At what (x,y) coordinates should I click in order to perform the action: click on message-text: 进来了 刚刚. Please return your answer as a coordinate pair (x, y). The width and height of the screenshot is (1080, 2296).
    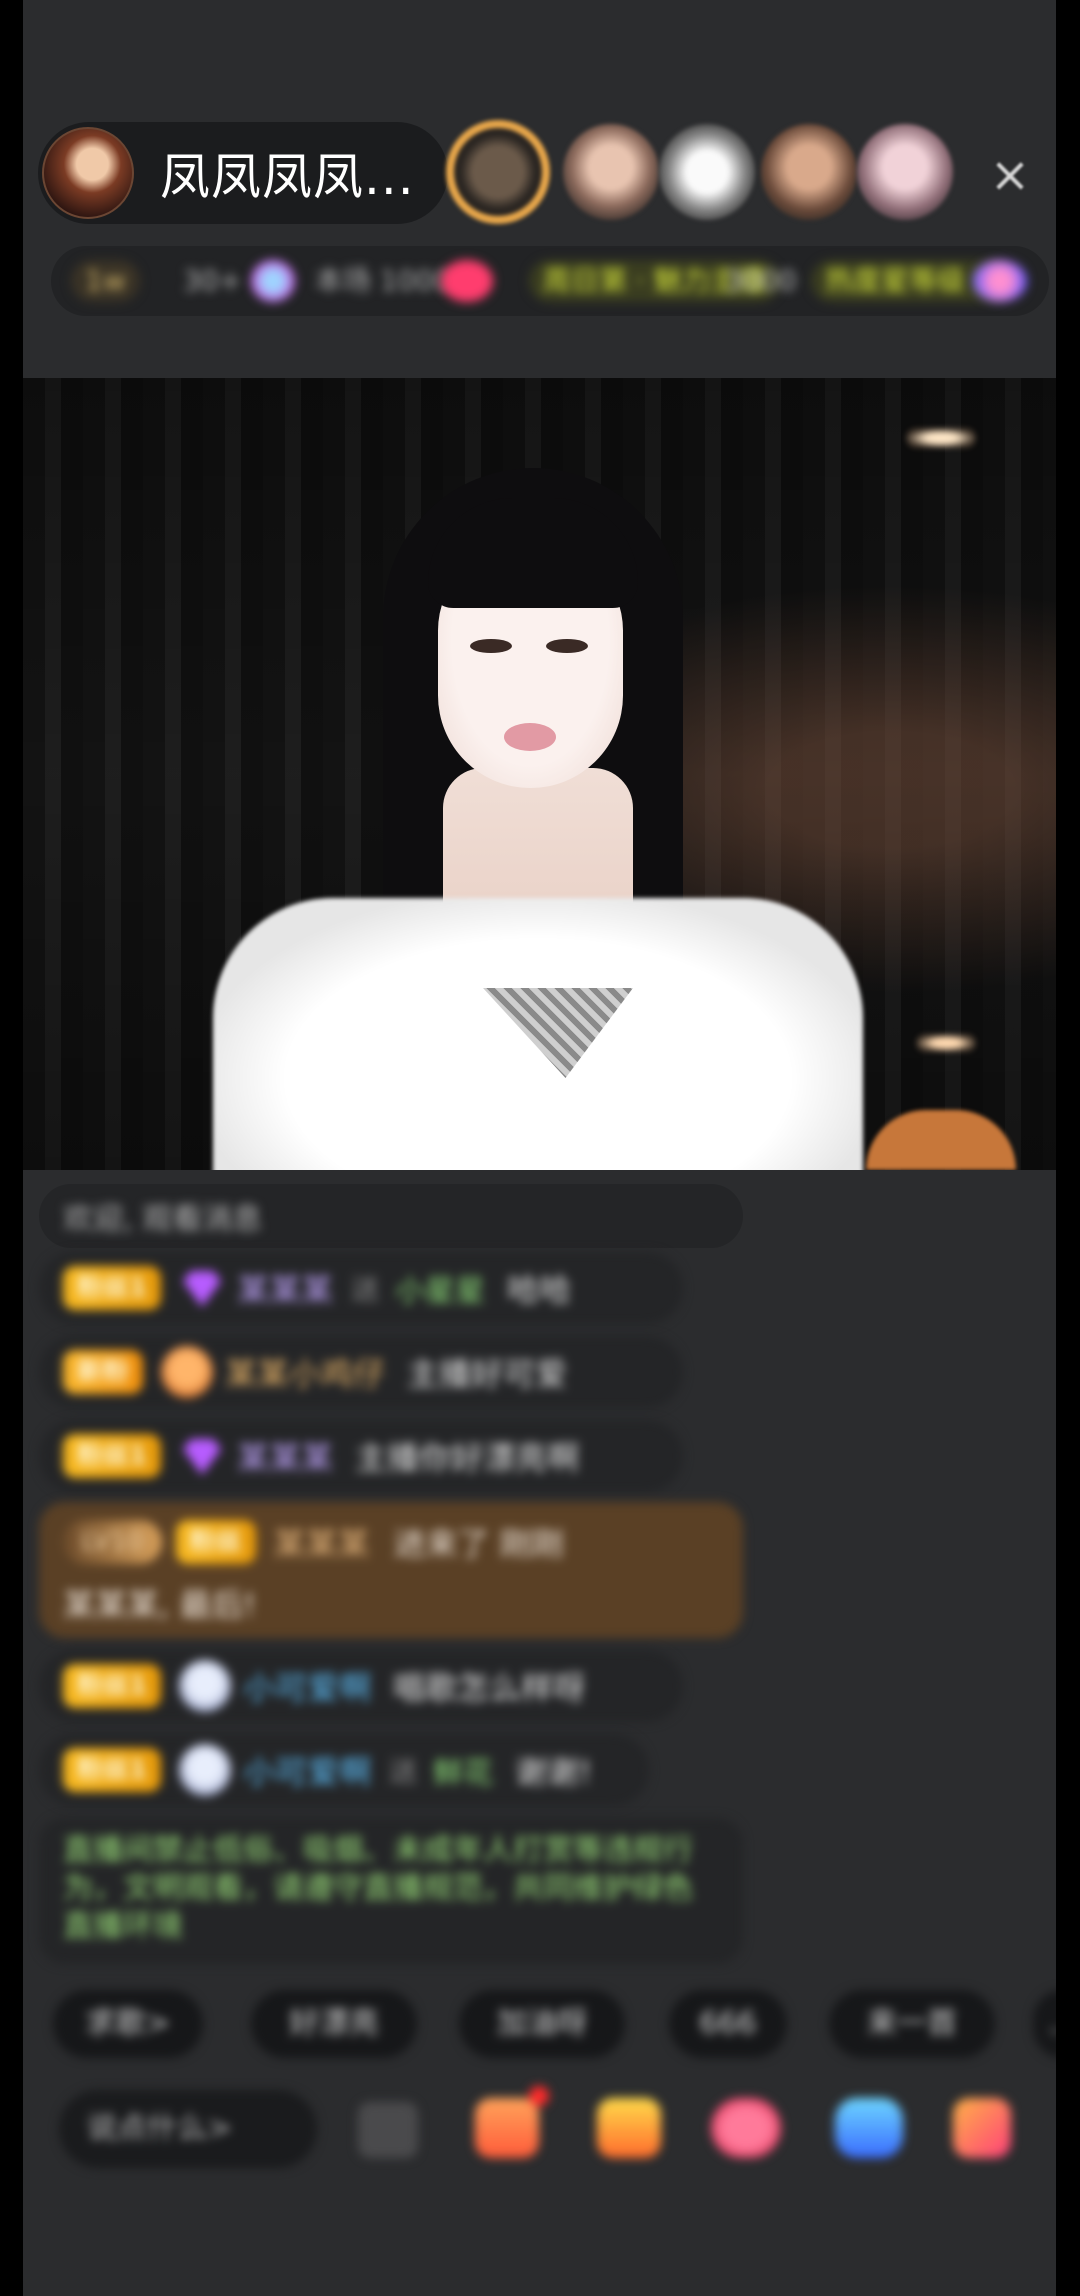
    Looking at the image, I should click on (478, 1544).